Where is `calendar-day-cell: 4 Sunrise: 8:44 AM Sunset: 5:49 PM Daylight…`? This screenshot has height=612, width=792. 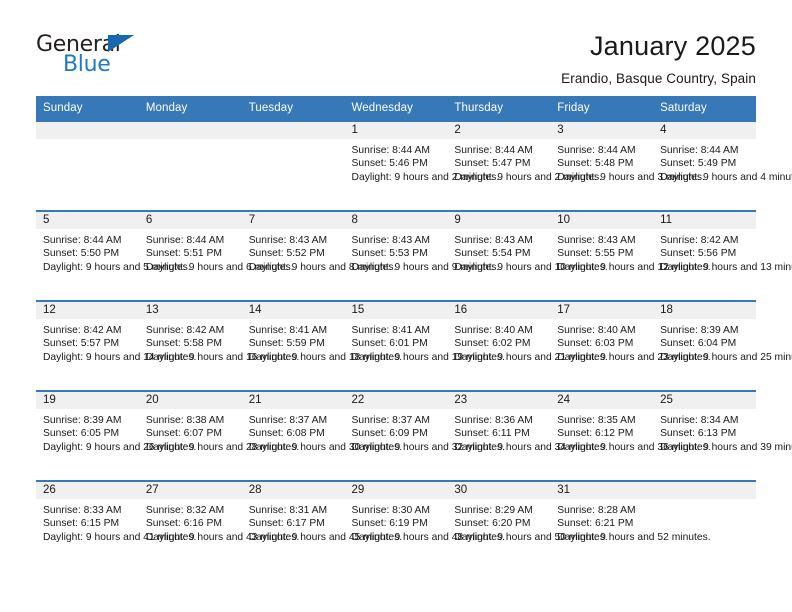 calendar-day-cell: 4 Sunrise: 8:44 AM Sunset: 5:49 PM Daylight… is located at coordinates (722, 165).